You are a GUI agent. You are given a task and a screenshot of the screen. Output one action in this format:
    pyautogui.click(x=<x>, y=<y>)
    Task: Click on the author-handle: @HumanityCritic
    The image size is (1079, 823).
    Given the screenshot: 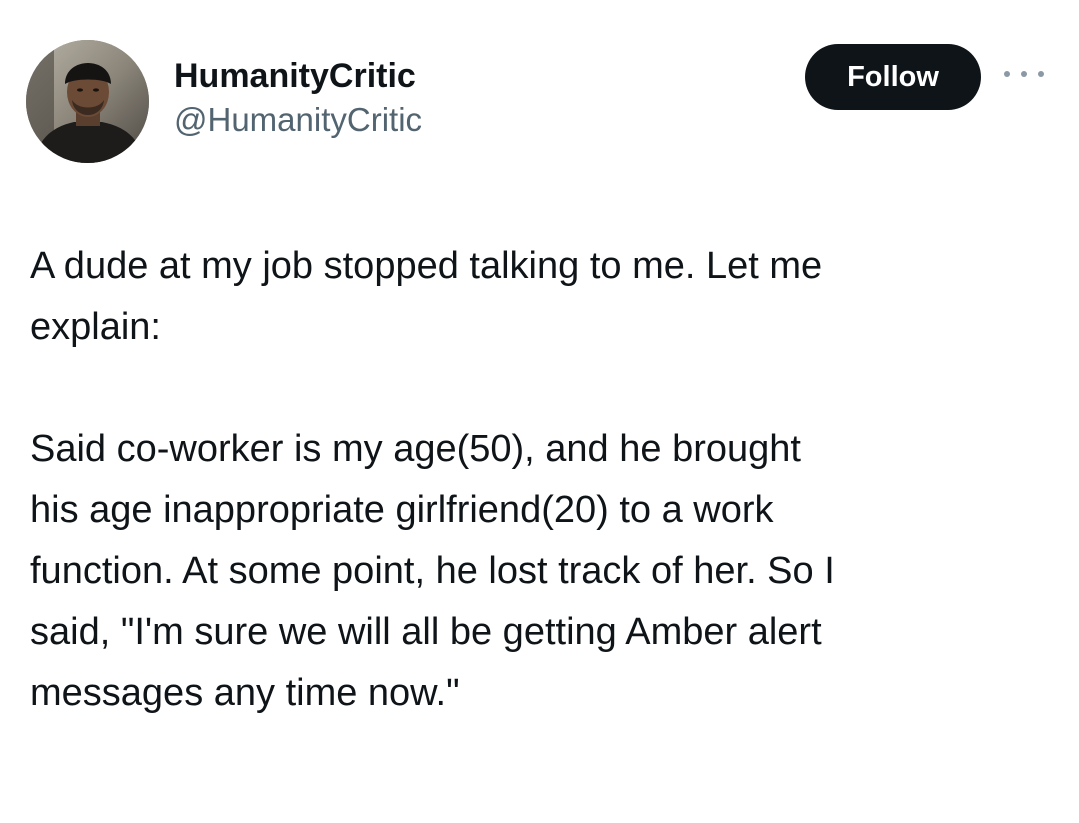 What is the action you would take?
    pyautogui.click(x=298, y=120)
    